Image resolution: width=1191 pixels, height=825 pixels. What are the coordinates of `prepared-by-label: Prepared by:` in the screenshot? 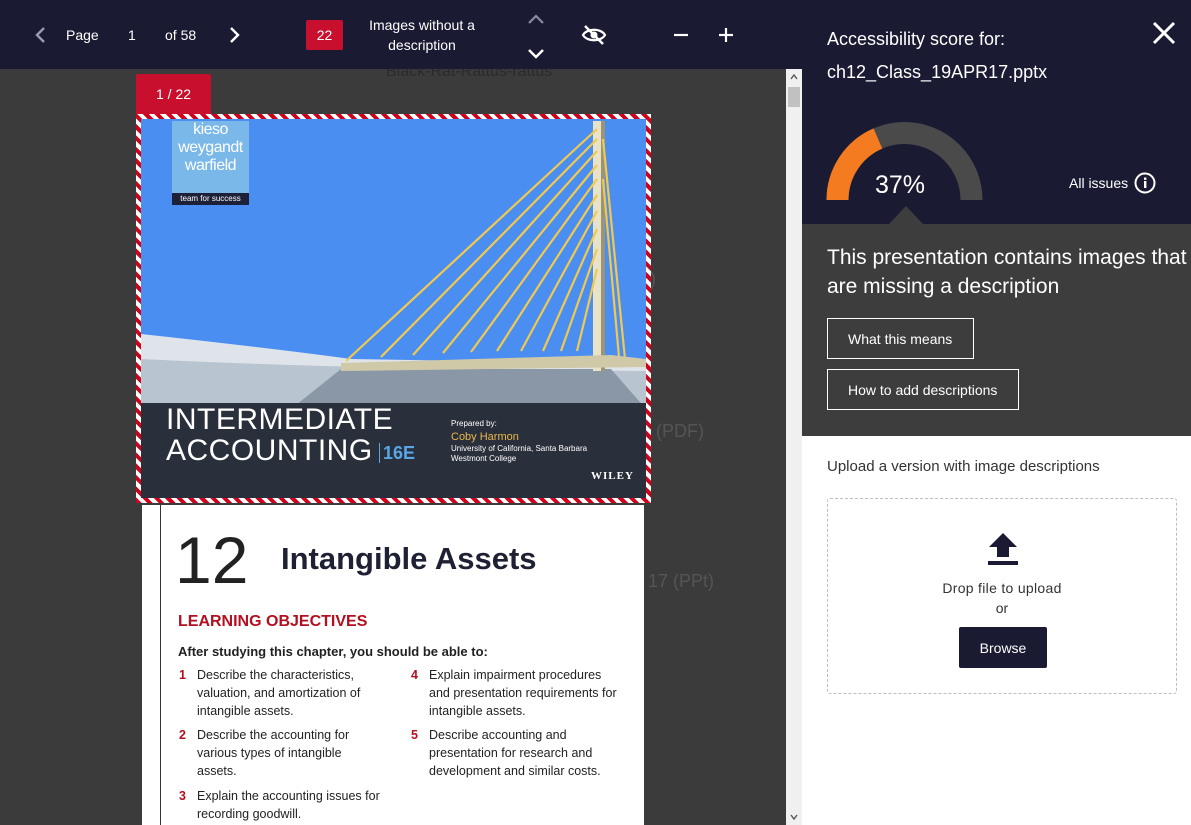 It's located at (474, 423).